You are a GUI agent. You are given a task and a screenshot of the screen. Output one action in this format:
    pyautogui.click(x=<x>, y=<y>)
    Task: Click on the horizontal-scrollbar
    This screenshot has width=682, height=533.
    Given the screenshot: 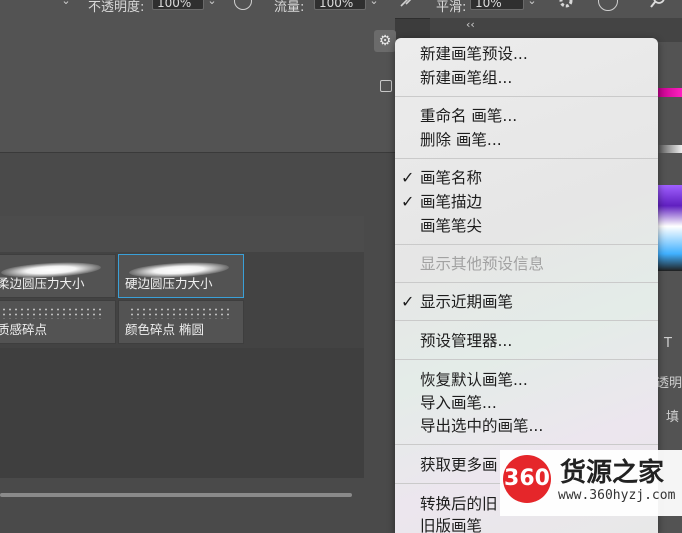 What is the action you would take?
    pyautogui.click(x=176, y=495)
    